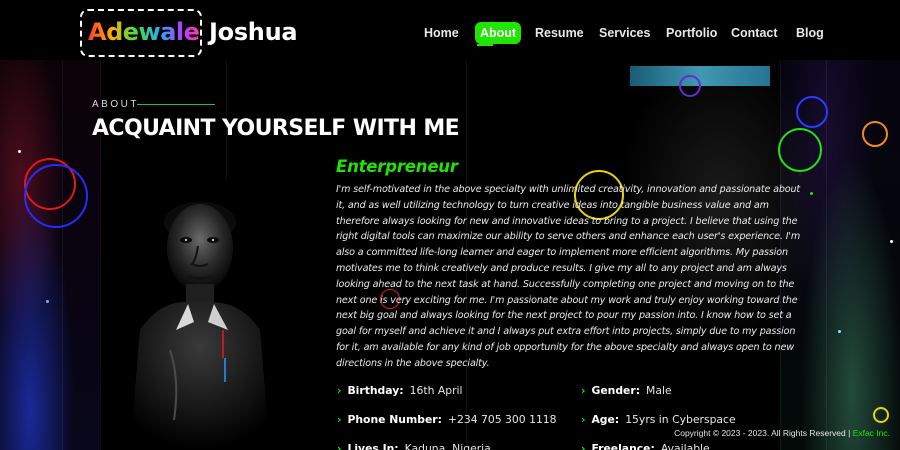 The height and width of the screenshot is (450, 900). I want to click on detail-lives-in: › Lives In: Kaduna, Nigeria, so click(414, 445).